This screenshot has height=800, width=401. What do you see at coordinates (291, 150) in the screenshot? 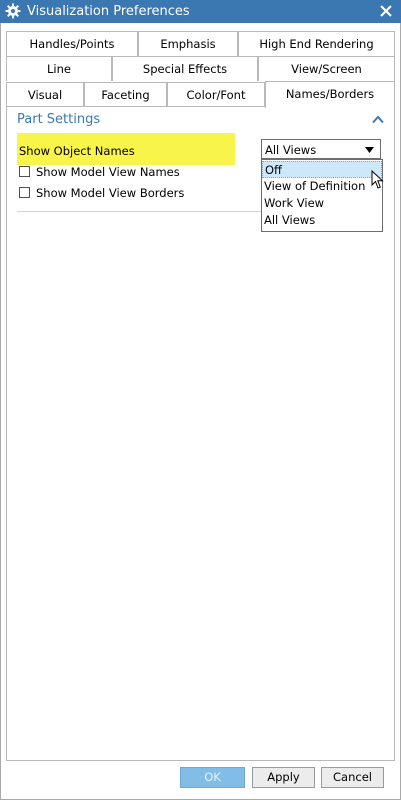
I see `select-value: All Views` at bounding box center [291, 150].